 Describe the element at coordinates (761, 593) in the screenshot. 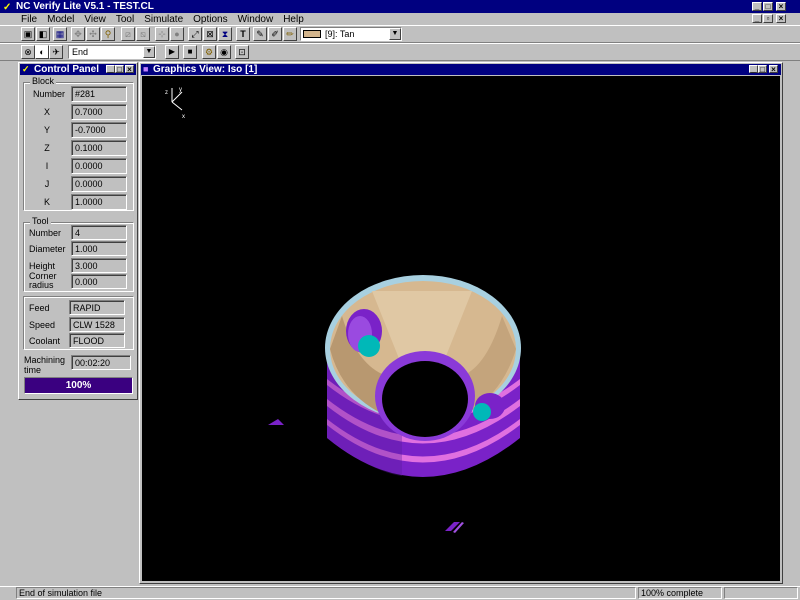

I see `status-pane-empty` at that location.